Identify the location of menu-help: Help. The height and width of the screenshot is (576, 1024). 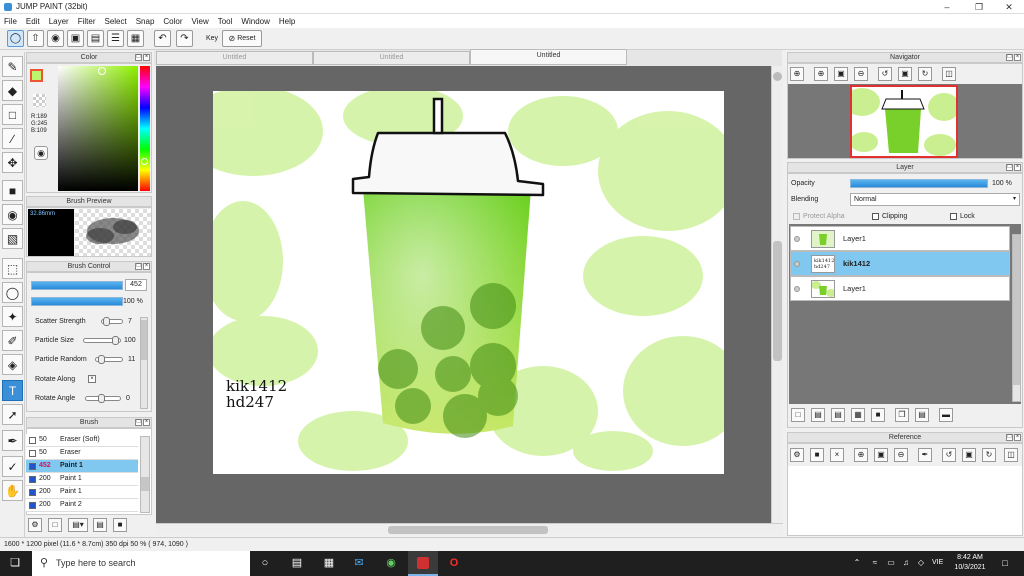
(287, 21).